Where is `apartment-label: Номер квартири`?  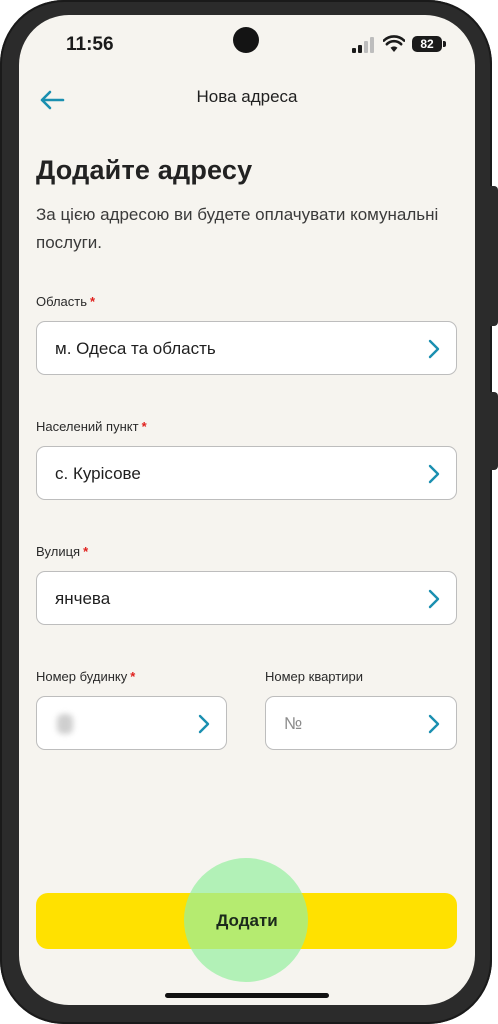
apartment-label: Номер квартири is located at coordinates (314, 676).